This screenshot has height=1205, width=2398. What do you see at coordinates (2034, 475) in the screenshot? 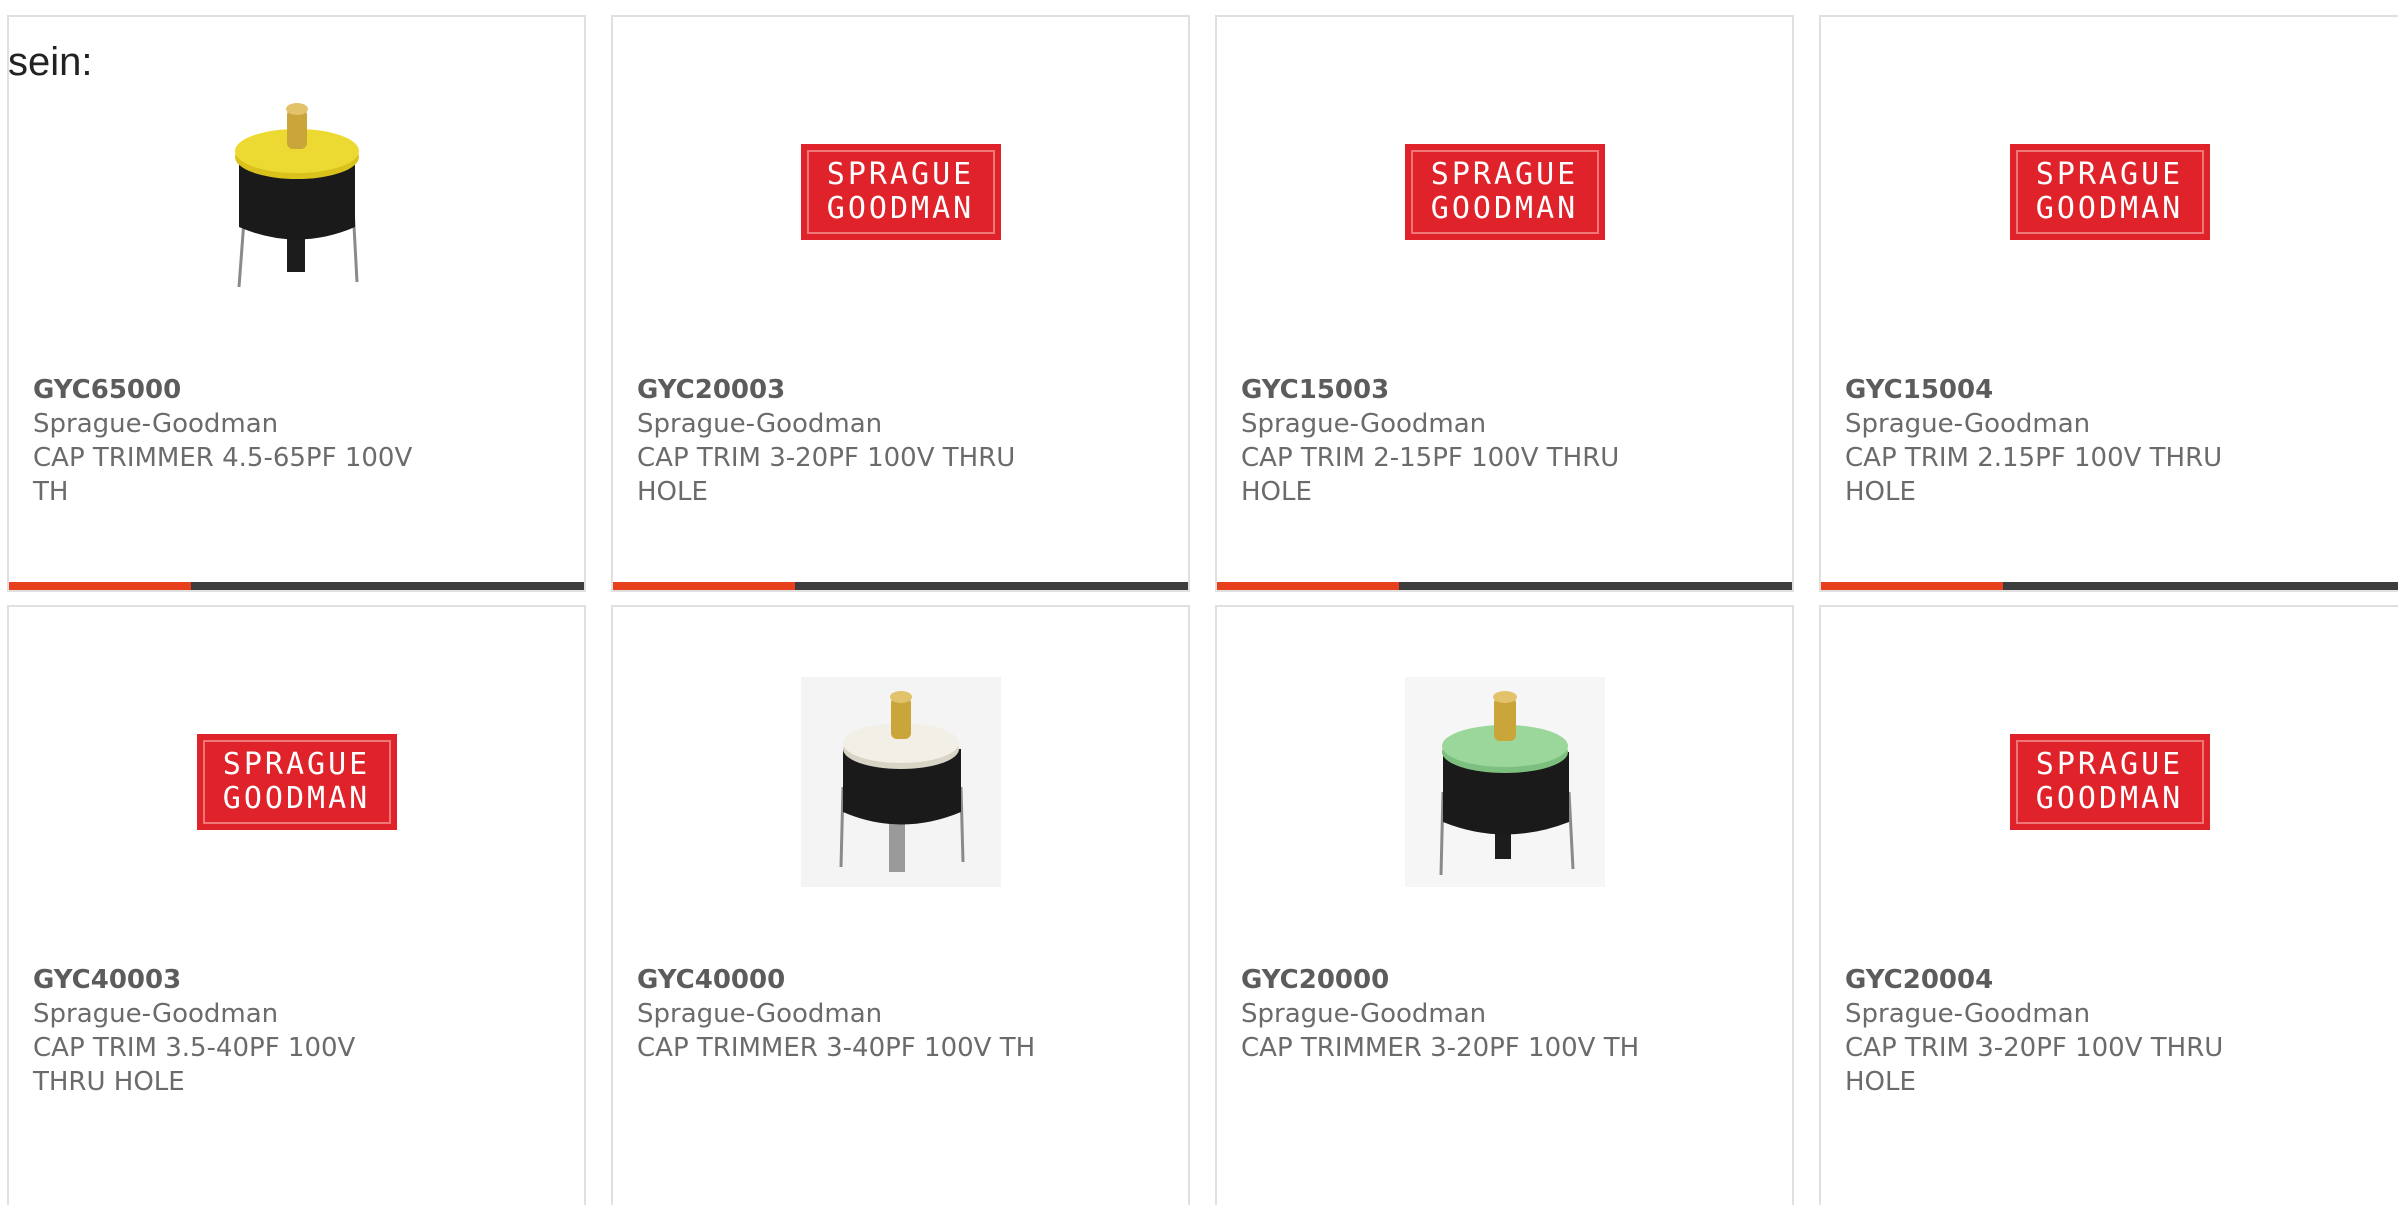
I see `description: CAP TRIM 2.15PF 100V THRU HOLE` at bounding box center [2034, 475].